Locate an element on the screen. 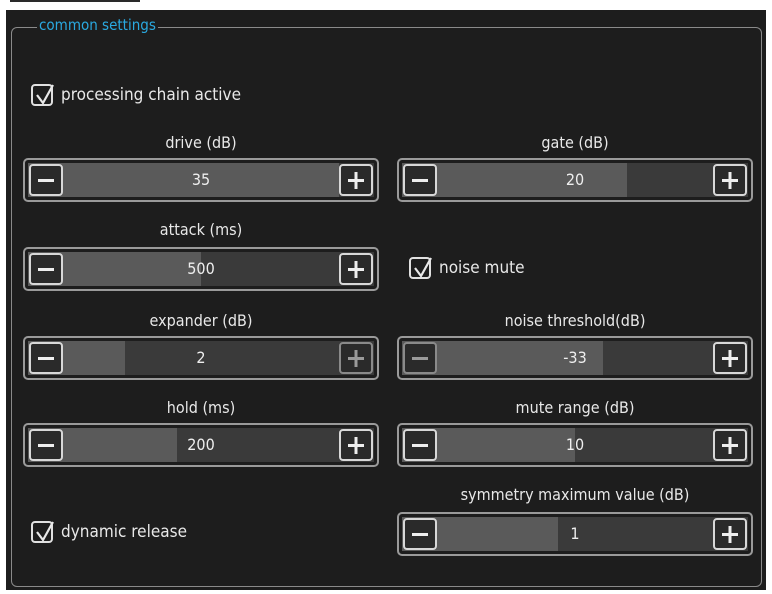  processing-chain-active-checkbox: processing chain active is located at coordinates (161, 96).